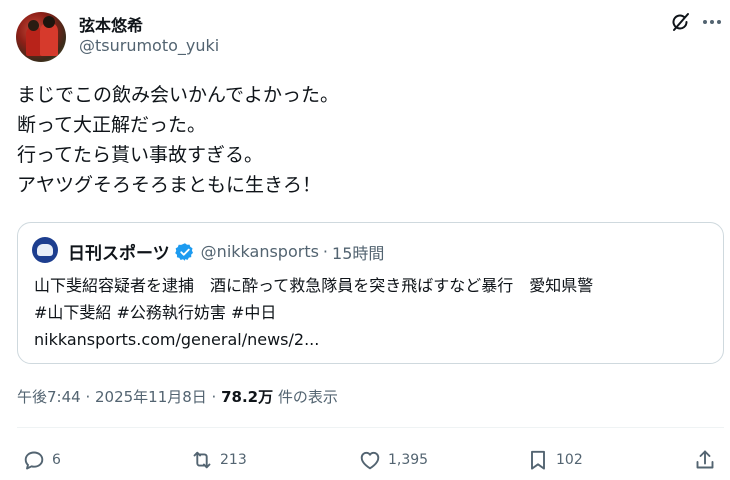 The width and height of the screenshot is (730, 480). What do you see at coordinates (538, 460) in the screenshot?
I see `bookmark-icon` at bounding box center [538, 460].